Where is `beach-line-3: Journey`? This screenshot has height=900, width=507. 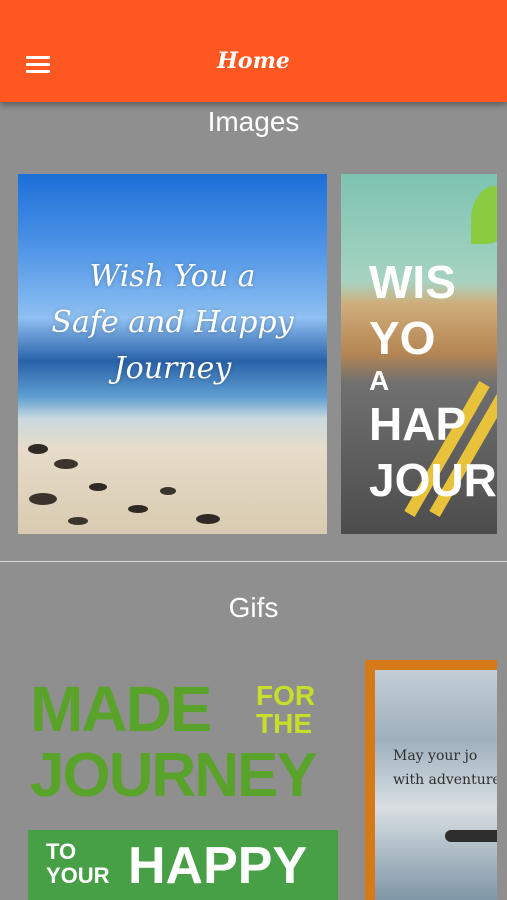 beach-line-3: Journey is located at coordinates (172, 368).